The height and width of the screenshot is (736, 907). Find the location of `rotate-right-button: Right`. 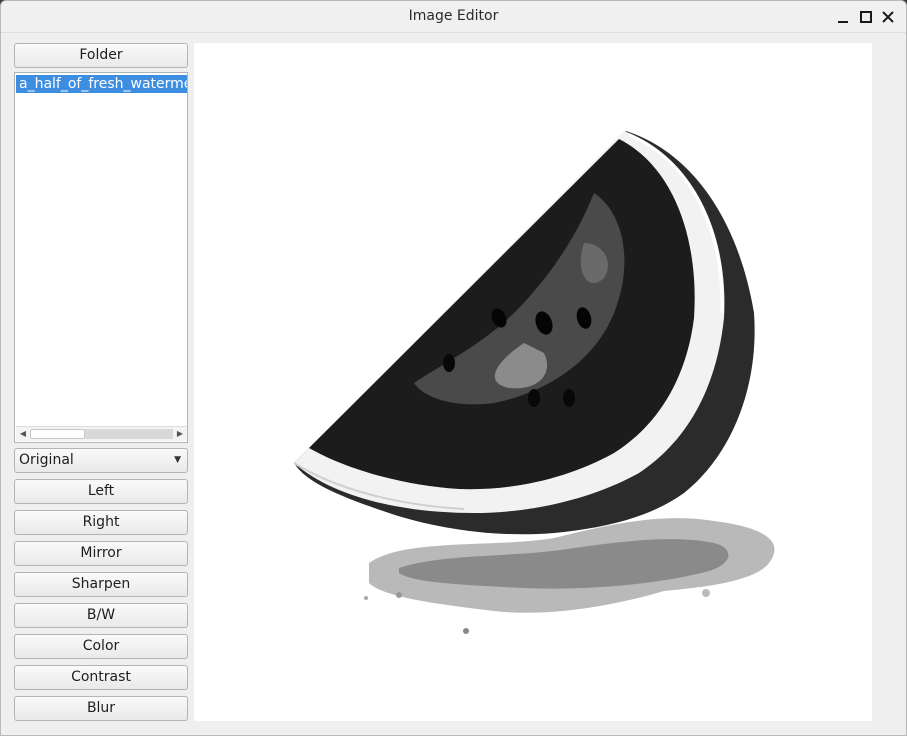

rotate-right-button: Right is located at coordinates (101, 522).